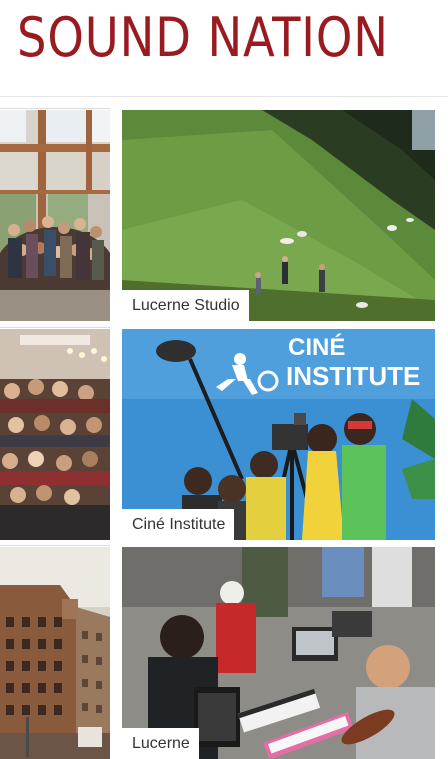 This screenshot has width=448, height=759. Describe the element at coordinates (160, 743) in the screenshot. I see `tile-caption: Lucerne` at that location.